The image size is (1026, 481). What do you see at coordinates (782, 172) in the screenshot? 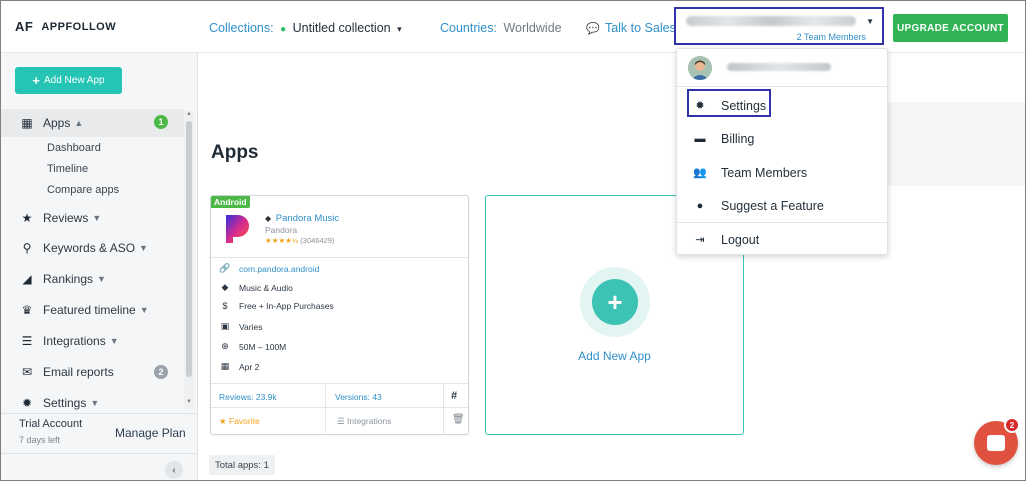
I see `menu-item-team-members: 👥 Team Members` at bounding box center [782, 172].